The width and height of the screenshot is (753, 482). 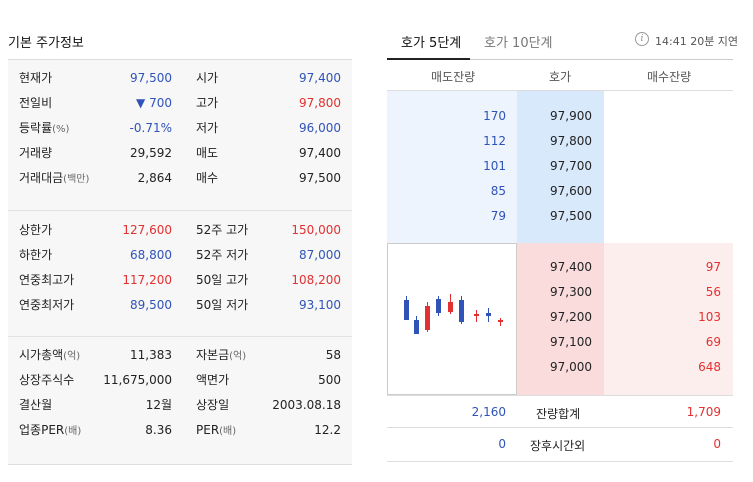 What do you see at coordinates (554, 116) in the screenshot?
I see `ask-price-cell: 97,900` at bounding box center [554, 116].